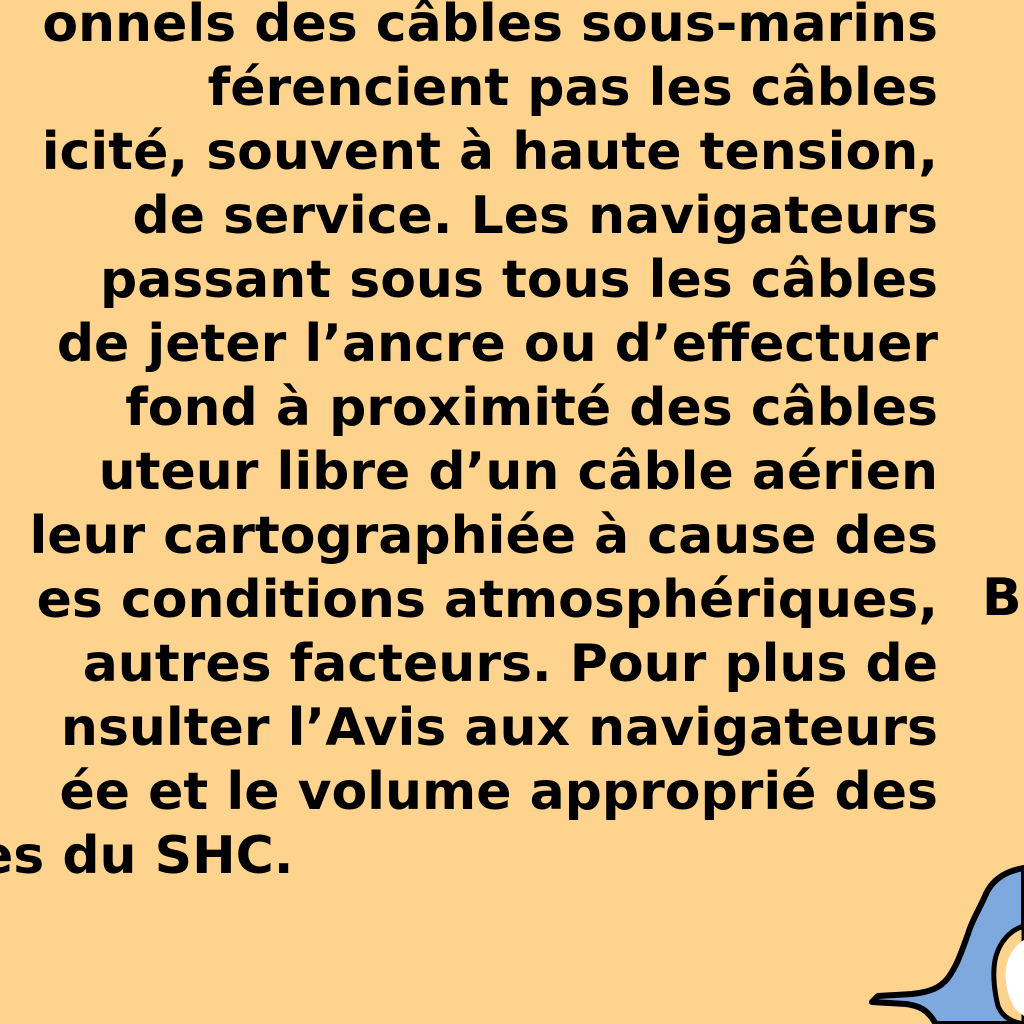  Describe the element at coordinates (946, 944) in the screenshot. I see `coastline-water-feature` at that location.